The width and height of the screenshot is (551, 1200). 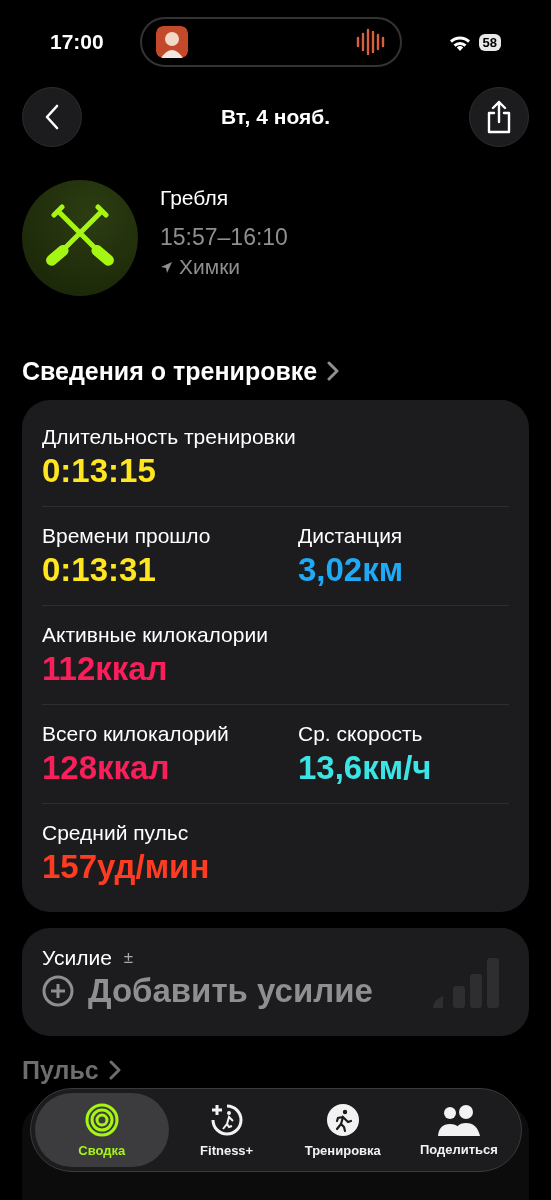 I want to click on tab: Поделиться, so click(x=458, y=1130).